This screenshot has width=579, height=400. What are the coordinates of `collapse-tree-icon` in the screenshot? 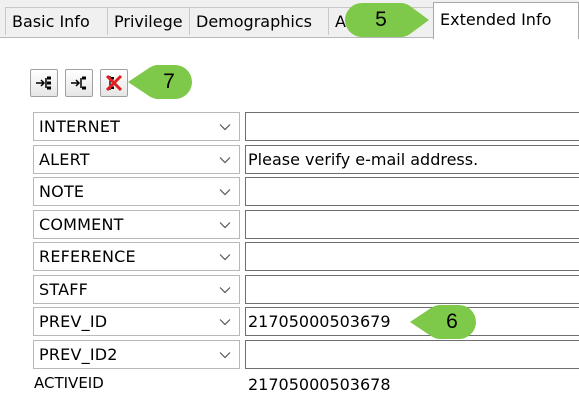 It's located at (78, 83).